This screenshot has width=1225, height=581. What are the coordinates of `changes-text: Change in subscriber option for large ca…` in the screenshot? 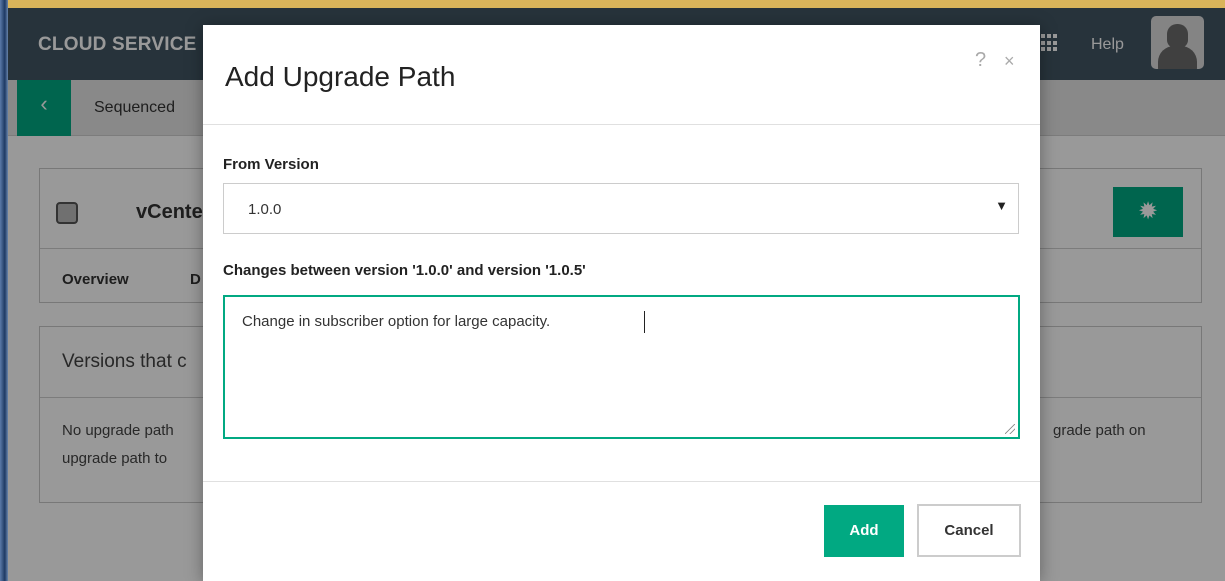 It's located at (396, 321).